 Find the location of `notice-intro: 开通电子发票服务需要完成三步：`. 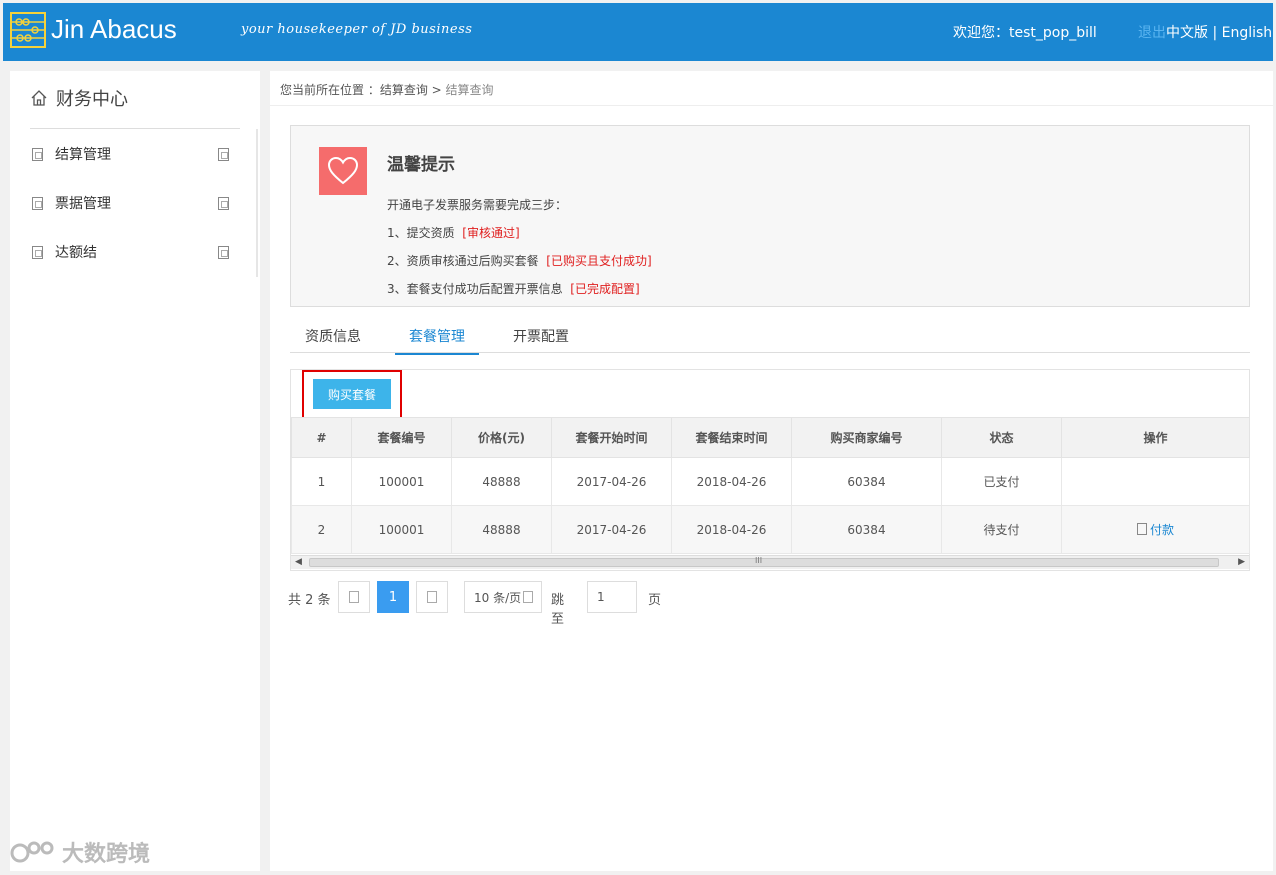

notice-intro: 开通电子发票服务需要完成三步： is located at coordinates (477, 205).